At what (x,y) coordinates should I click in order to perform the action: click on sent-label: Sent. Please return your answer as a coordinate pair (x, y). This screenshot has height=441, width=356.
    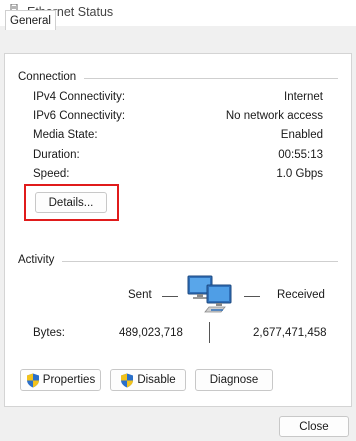
    Looking at the image, I should click on (140, 295).